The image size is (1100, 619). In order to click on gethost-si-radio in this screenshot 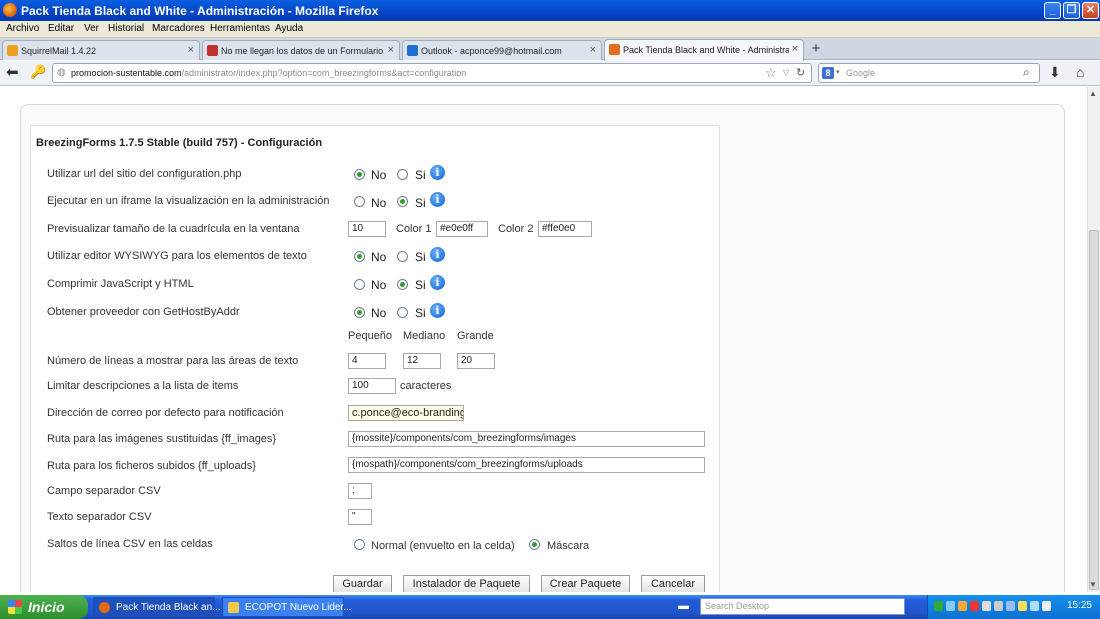, I will do `click(402, 312)`.